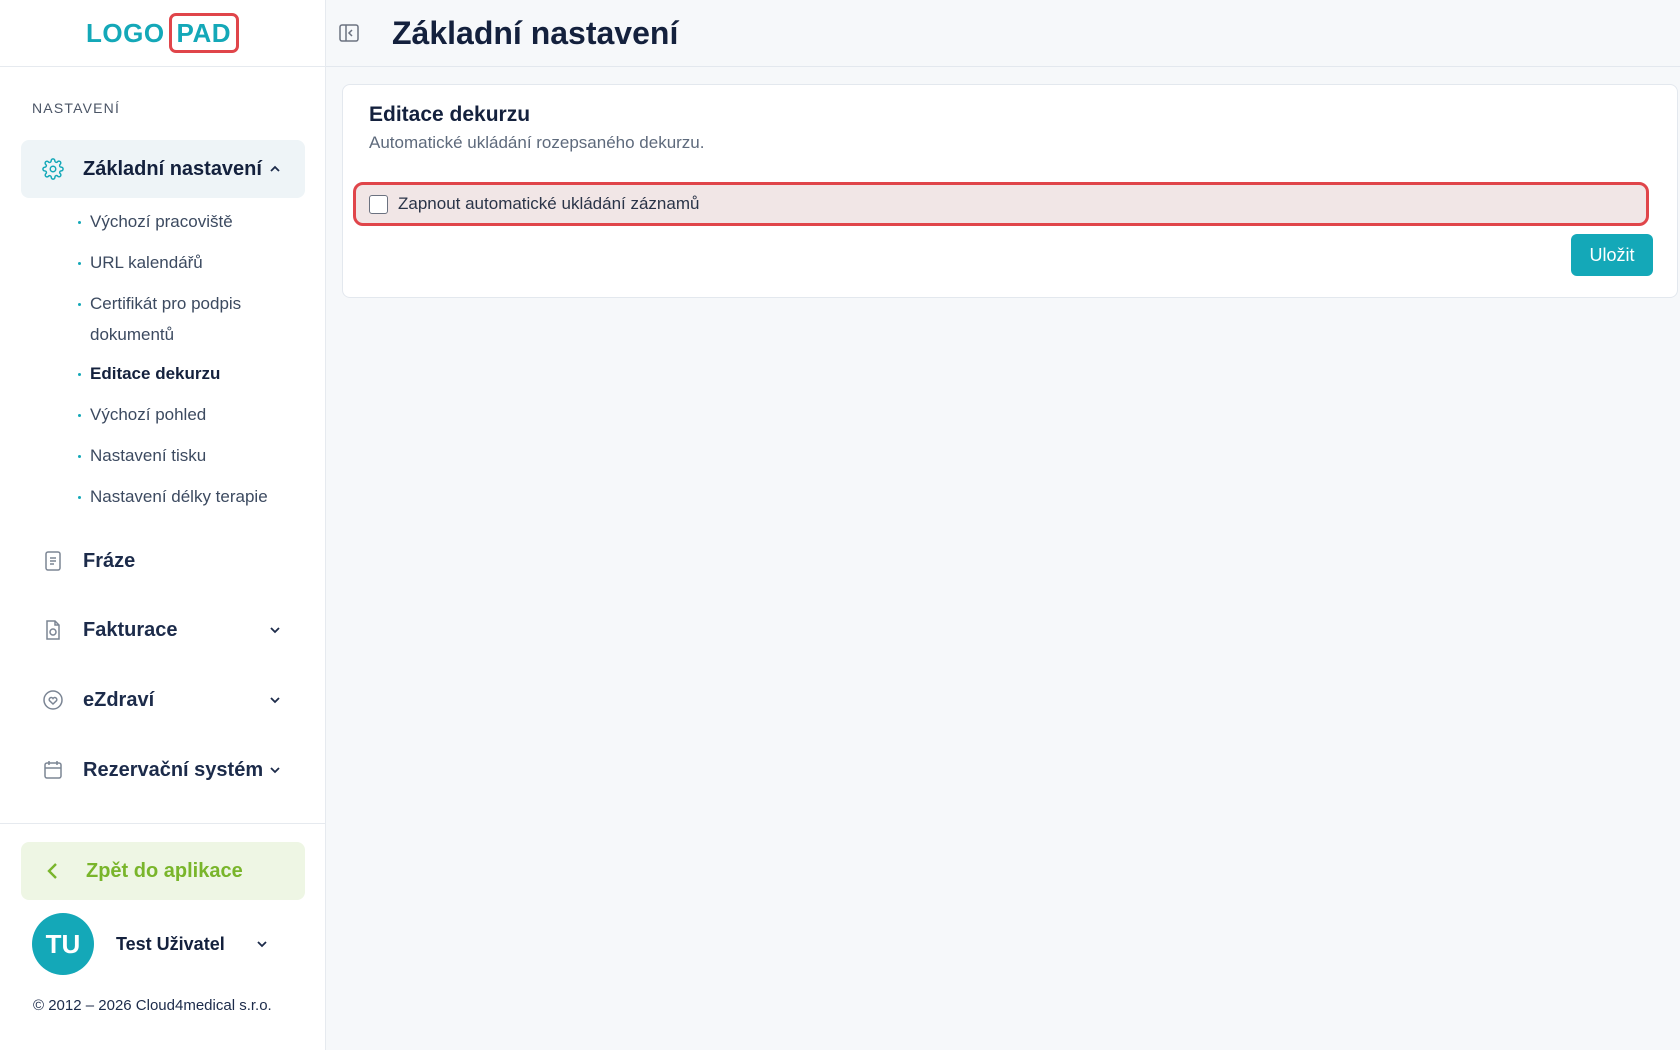 The height and width of the screenshot is (1050, 1680). Describe the element at coordinates (152, 1005) in the screenshot. I see `copyright: © 2012 – 2026 Cloud4medical s.r.o.` at that location.